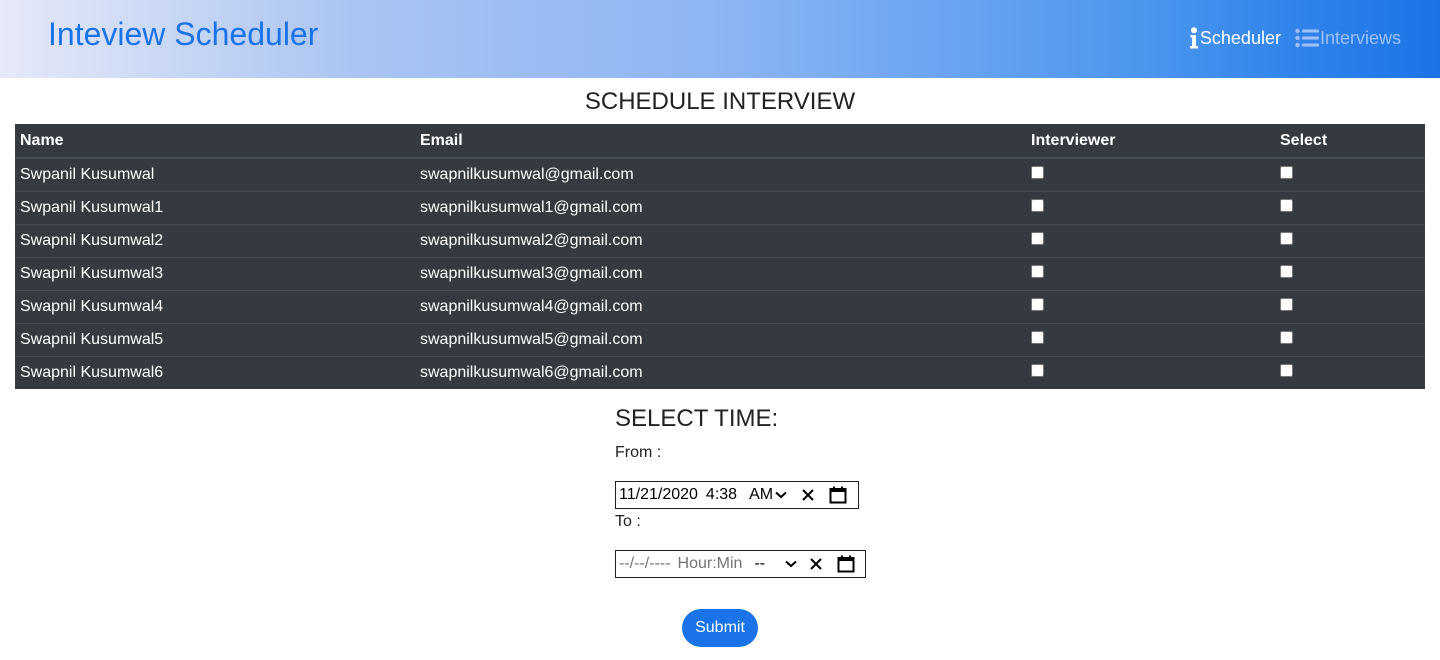 Image resolution: width=1440 pixels, height=660 pixels. What do you see at coordinates (846, 564) in the screenshot?
I see `to-calendar-icon` at bounding box center [846, 564].